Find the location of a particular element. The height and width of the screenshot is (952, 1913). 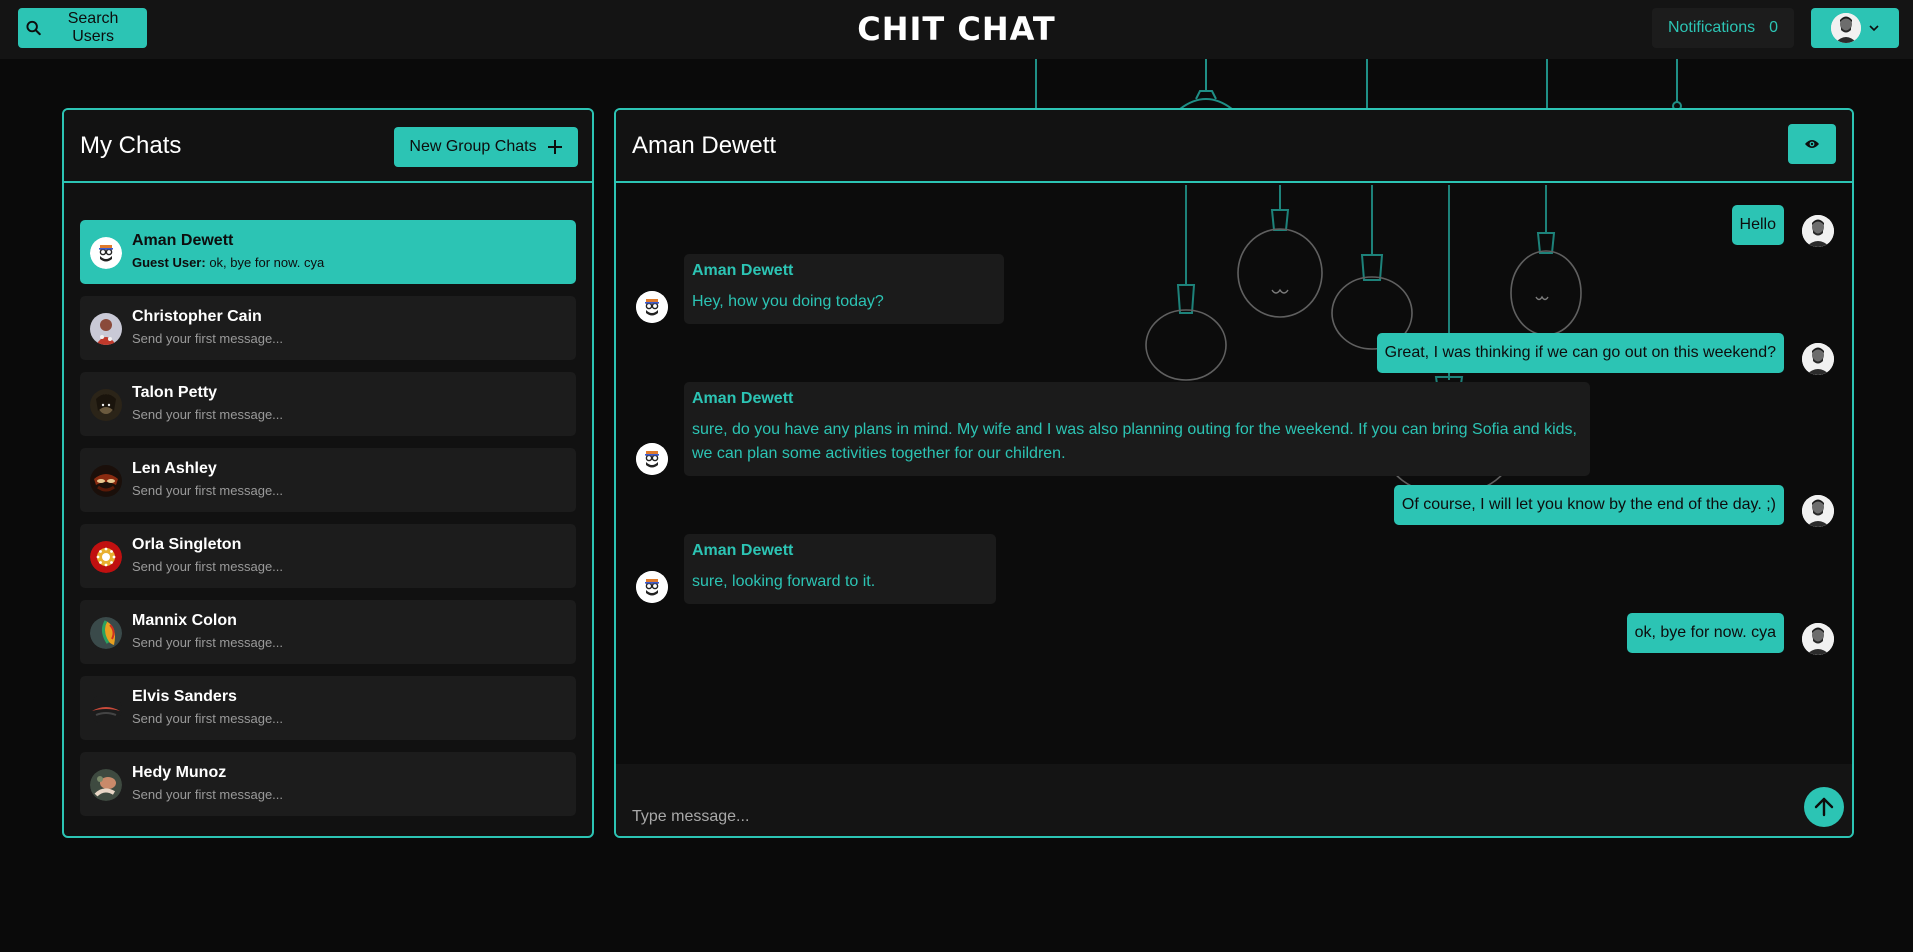

profile-menu-button is located at coordinates (1855, 28).